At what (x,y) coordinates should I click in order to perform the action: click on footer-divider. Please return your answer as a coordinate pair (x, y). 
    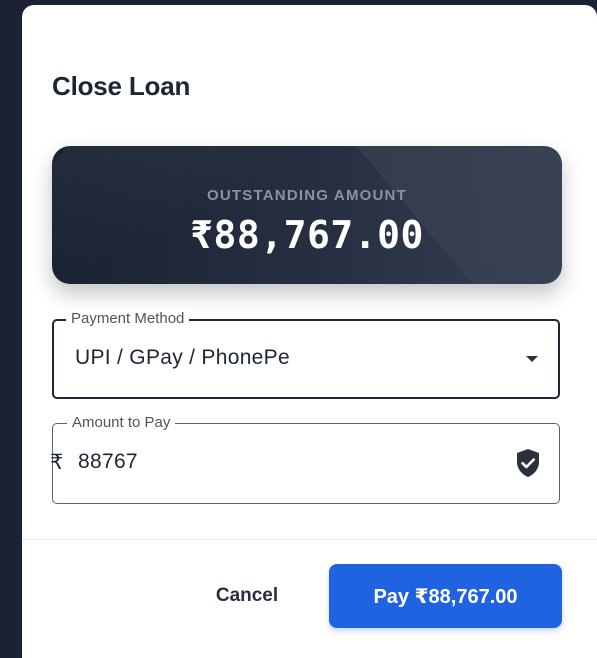
    Looking at the image, I should click on (309, 539).